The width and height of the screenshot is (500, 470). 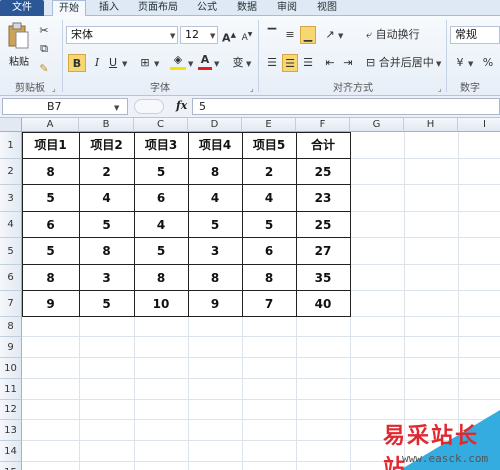 I want to click on row-header-8: 8, so click(x=11, y=327).